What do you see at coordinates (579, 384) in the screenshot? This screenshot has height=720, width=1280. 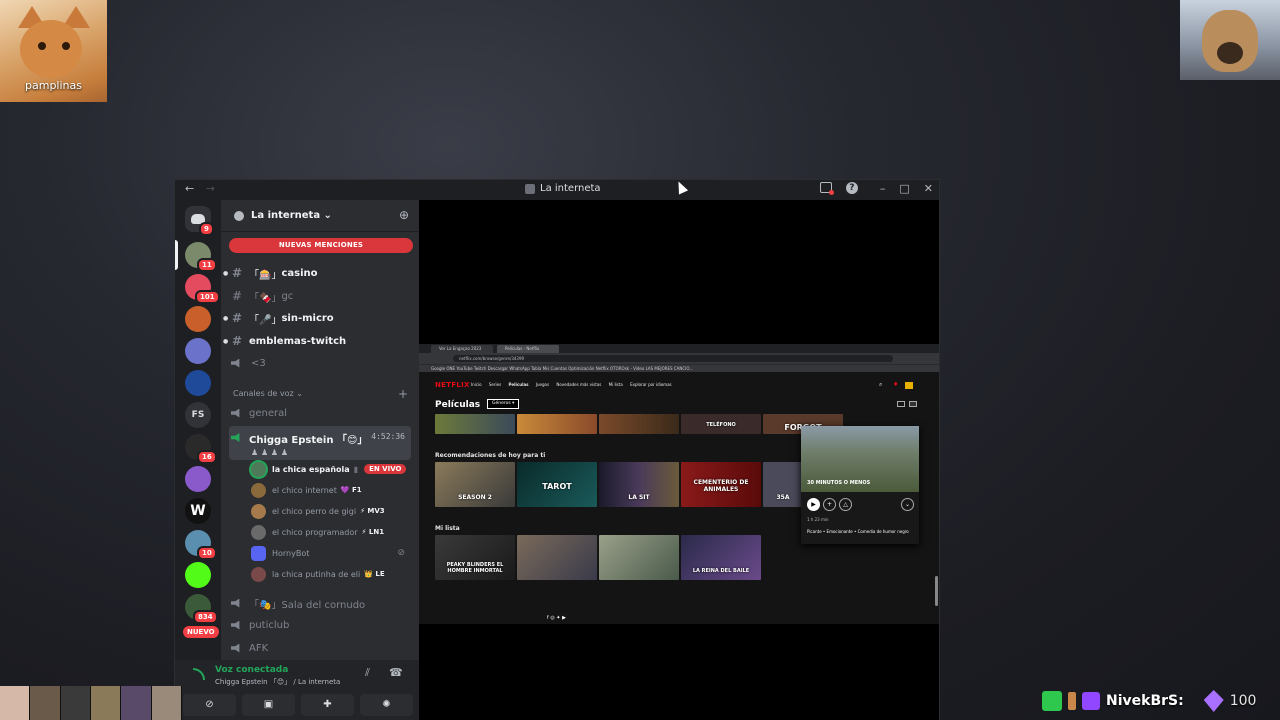 I see `nav-item: Novedades más vistas` at bounding box center [579, 384].